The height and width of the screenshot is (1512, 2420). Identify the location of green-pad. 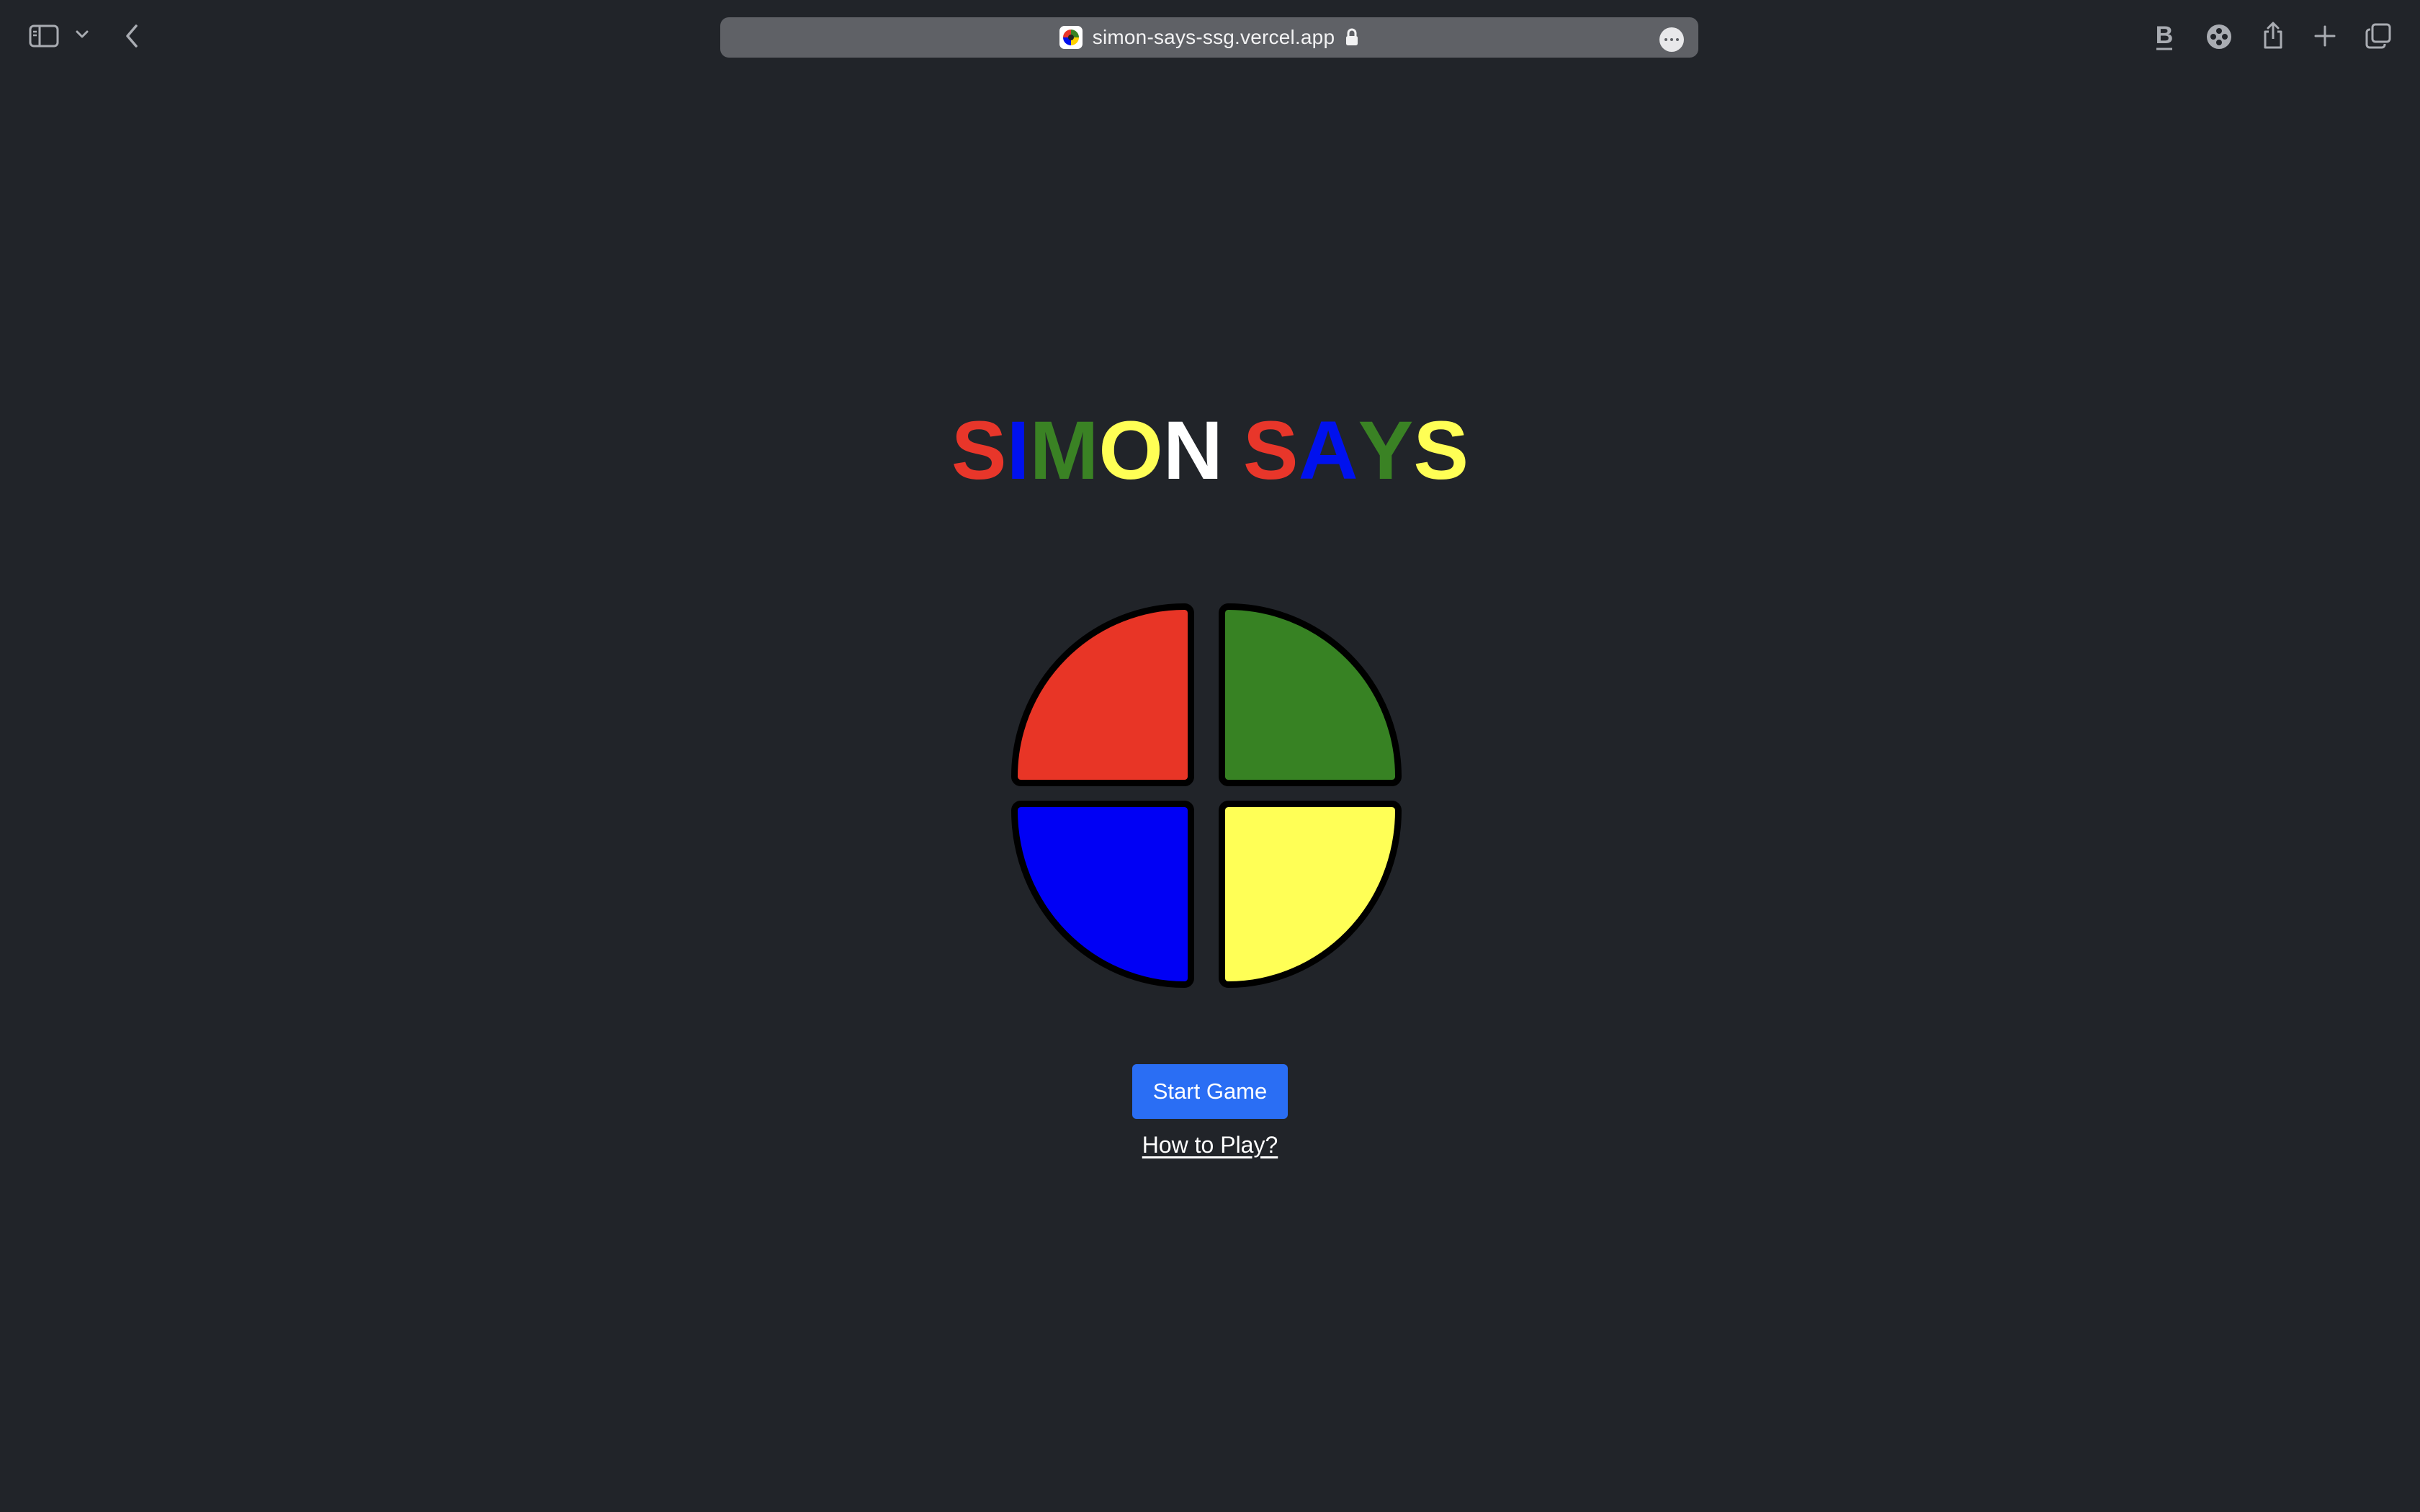
(1310, 694).